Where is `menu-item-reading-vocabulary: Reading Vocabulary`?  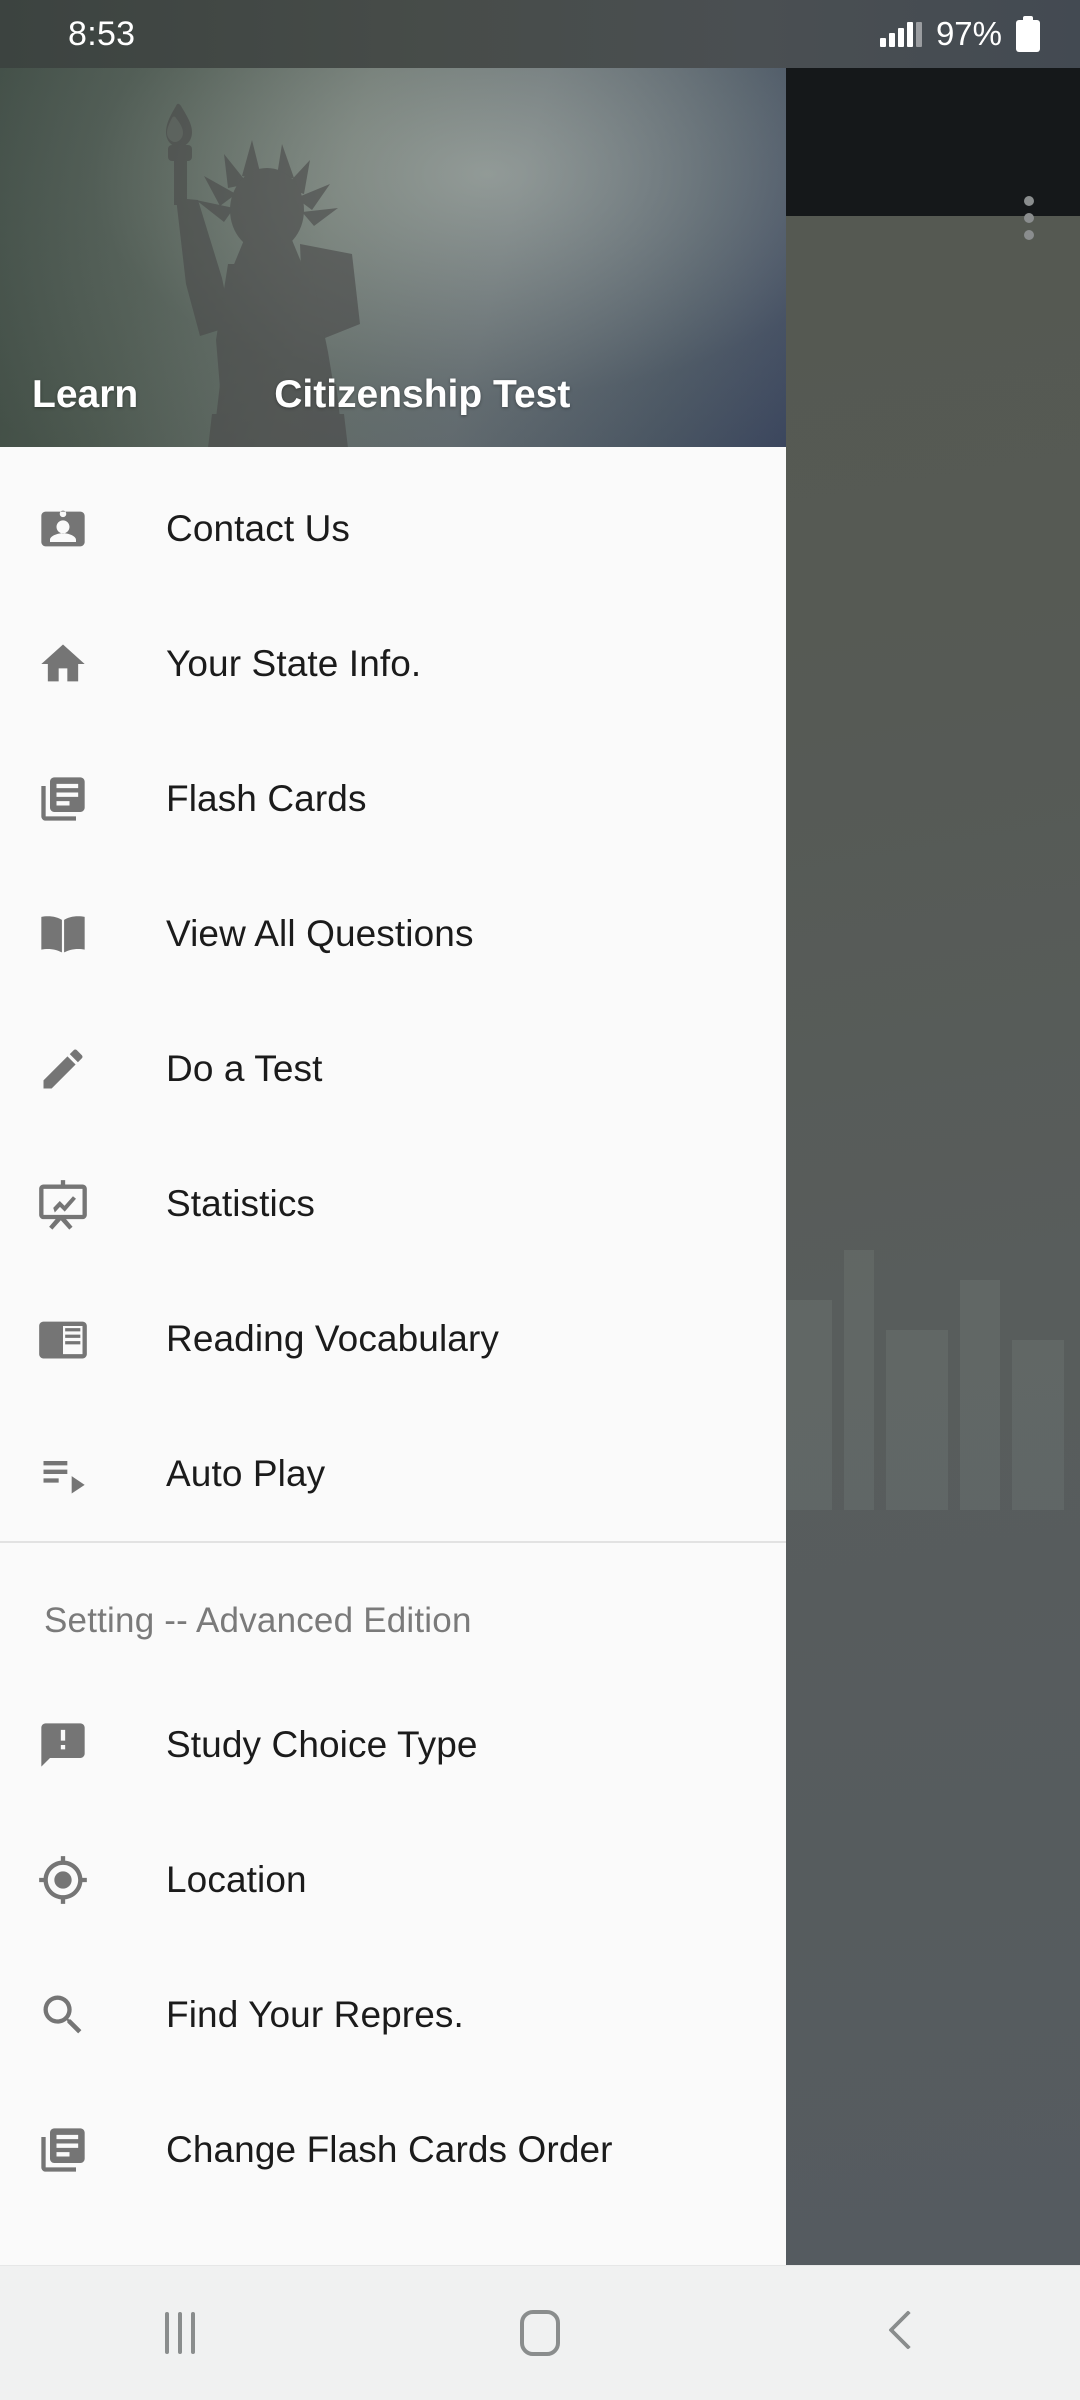
menu-item-reading-vocabulary: Reading Vocabulary is located at coordinates (393, 1338).